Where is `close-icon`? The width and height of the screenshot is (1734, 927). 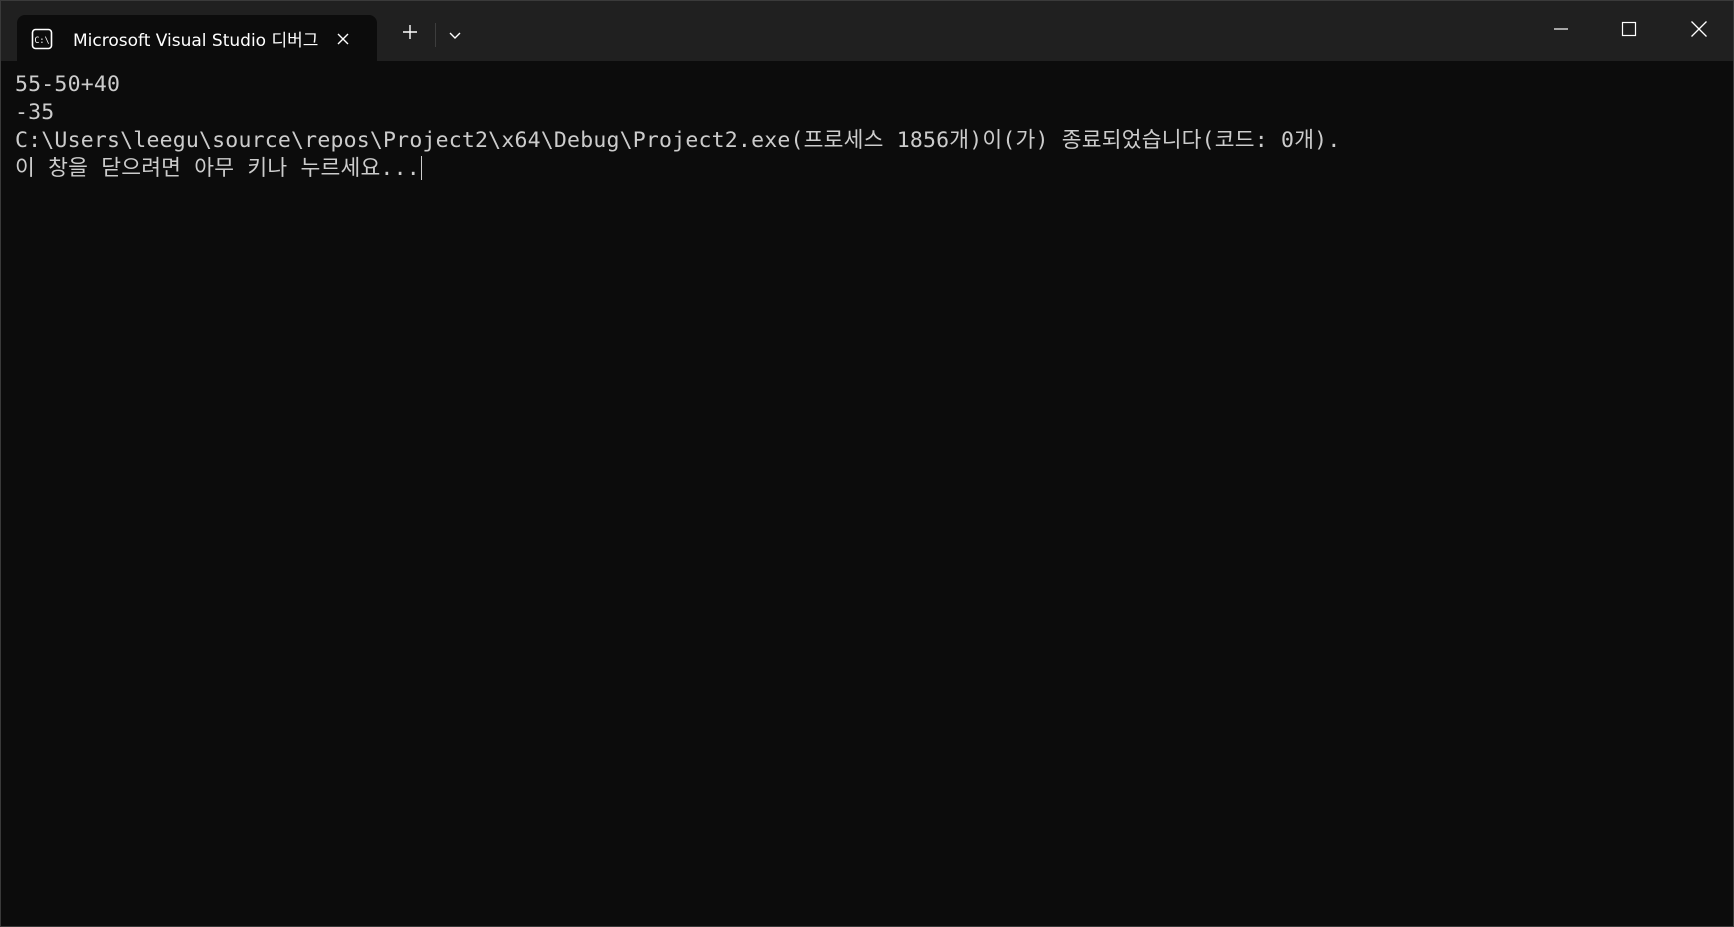 close-icon is located at coordinates (1699, 31).